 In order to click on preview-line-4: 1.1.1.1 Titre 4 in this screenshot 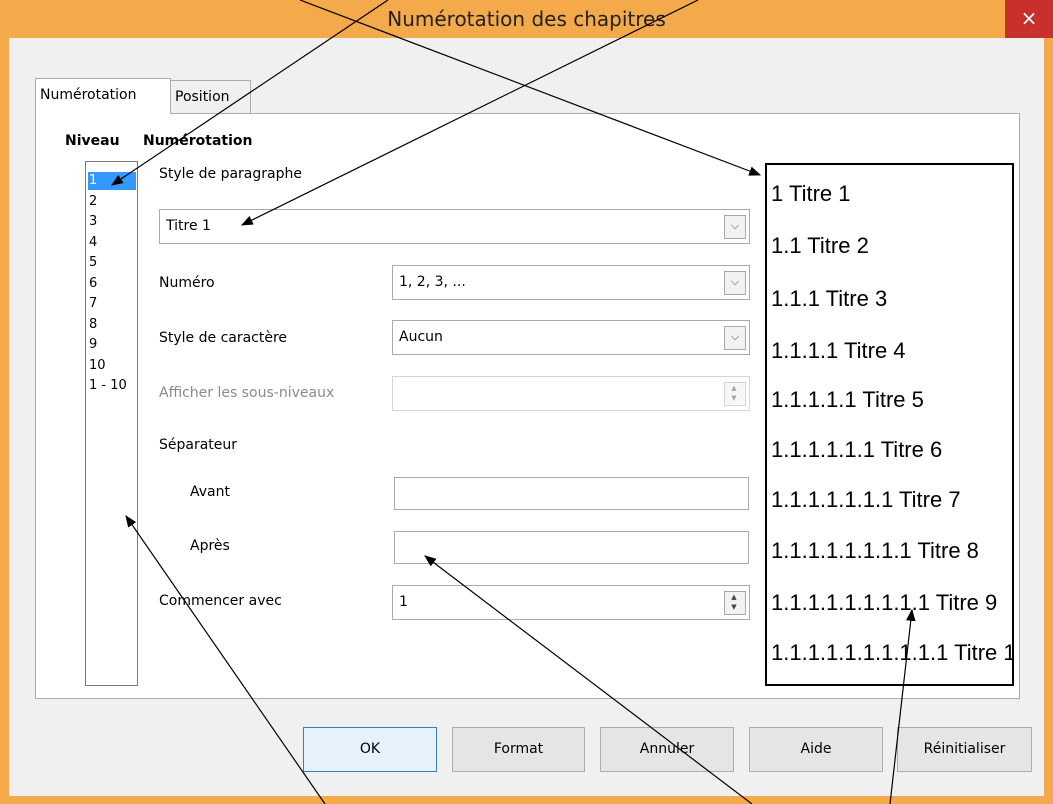, I will do `click(838, 350)`.